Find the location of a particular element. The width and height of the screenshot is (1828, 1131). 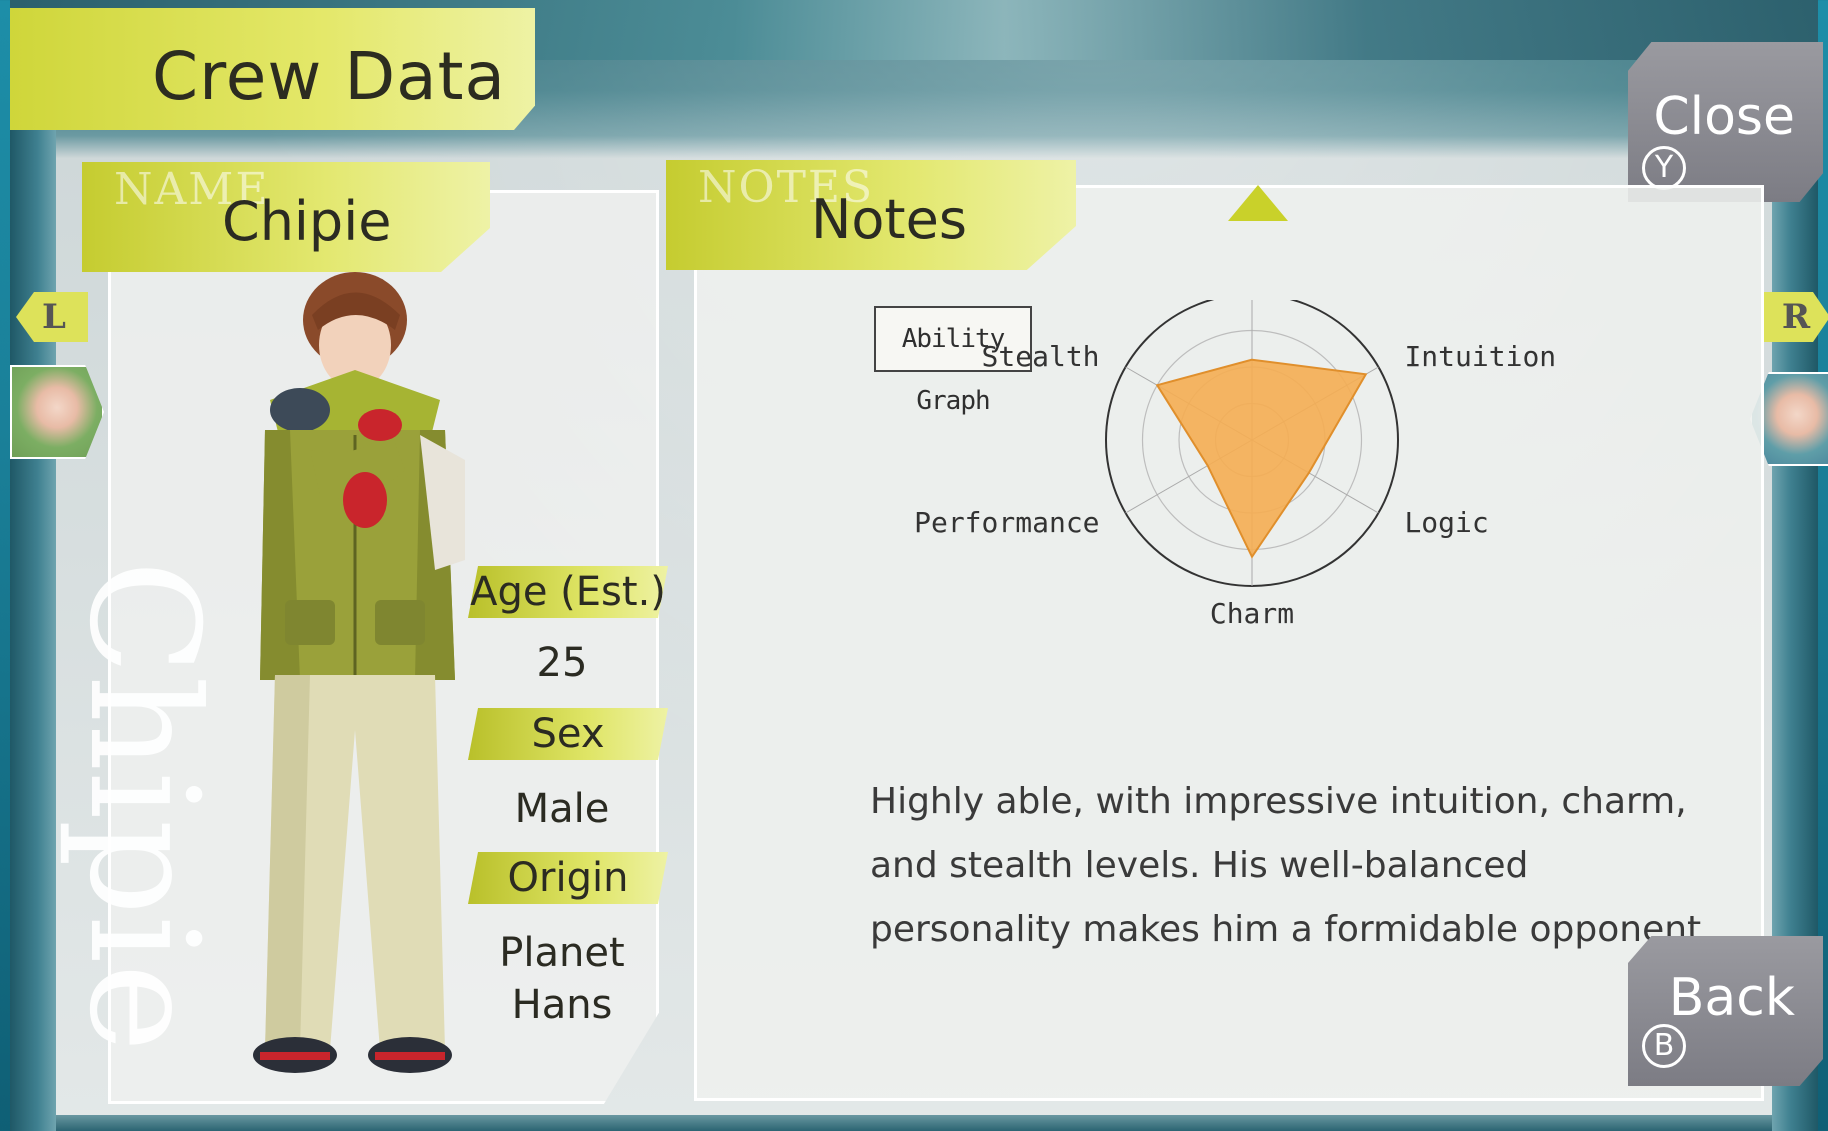

origin-label-tab: Origin is located at coordinates (568, 878).